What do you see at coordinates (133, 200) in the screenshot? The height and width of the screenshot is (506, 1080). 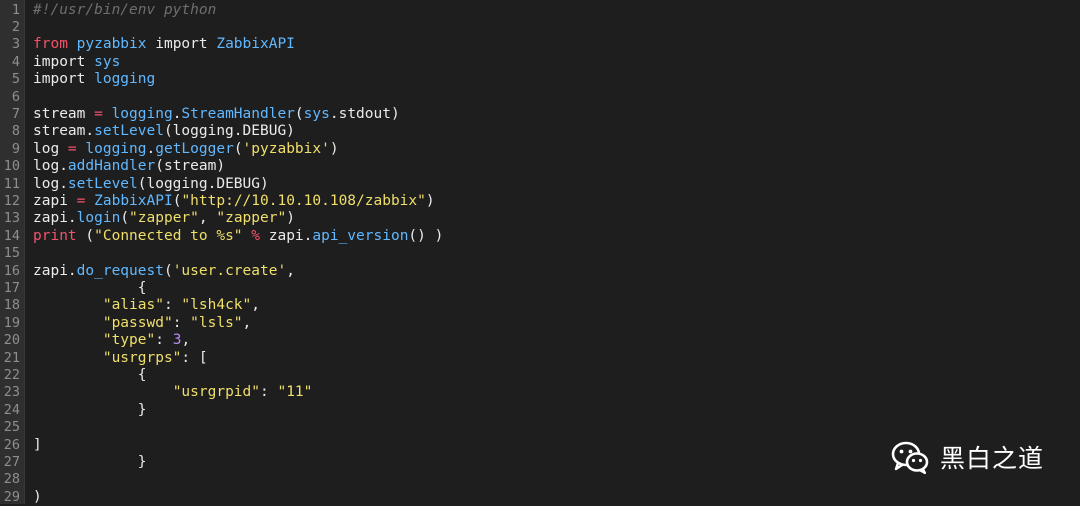 I see `code-token: ZabbixAPI` at bounding box center [133, 200].